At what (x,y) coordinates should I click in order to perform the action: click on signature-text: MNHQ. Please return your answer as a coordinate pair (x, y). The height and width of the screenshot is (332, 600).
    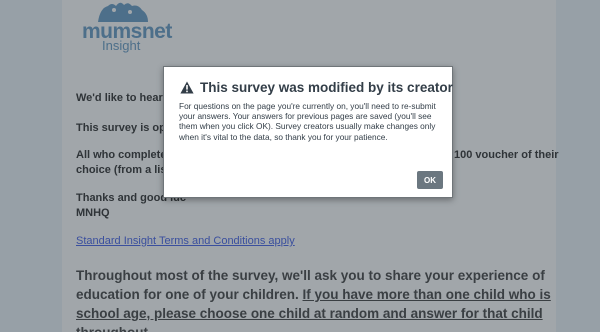
    Looking at the image, I should click on (93, 213).